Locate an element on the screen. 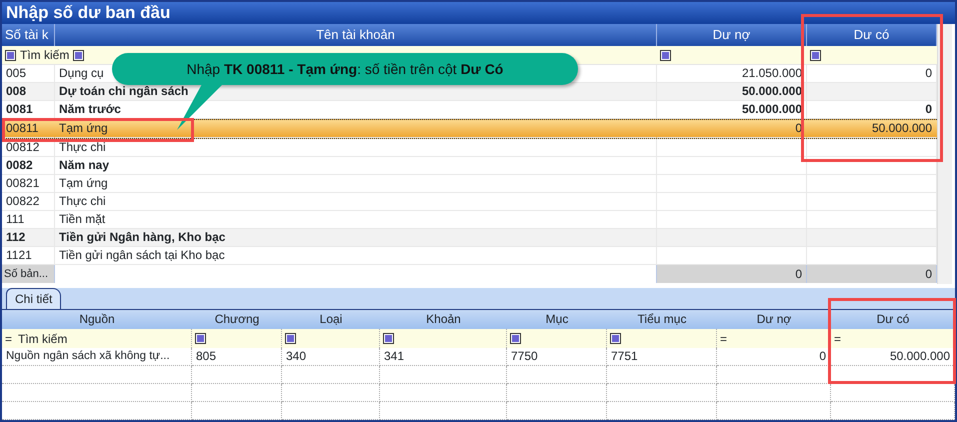  table-cell: 0082 is located at coordinates (28, 166).